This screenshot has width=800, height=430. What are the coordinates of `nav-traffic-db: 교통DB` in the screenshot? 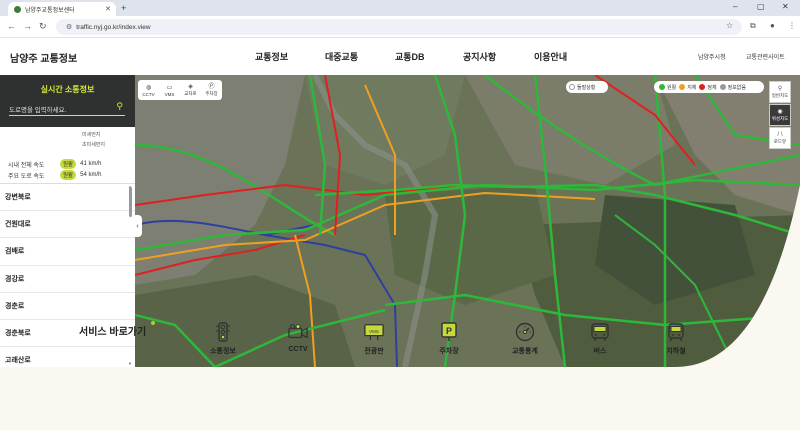 It's located at (429, 56).